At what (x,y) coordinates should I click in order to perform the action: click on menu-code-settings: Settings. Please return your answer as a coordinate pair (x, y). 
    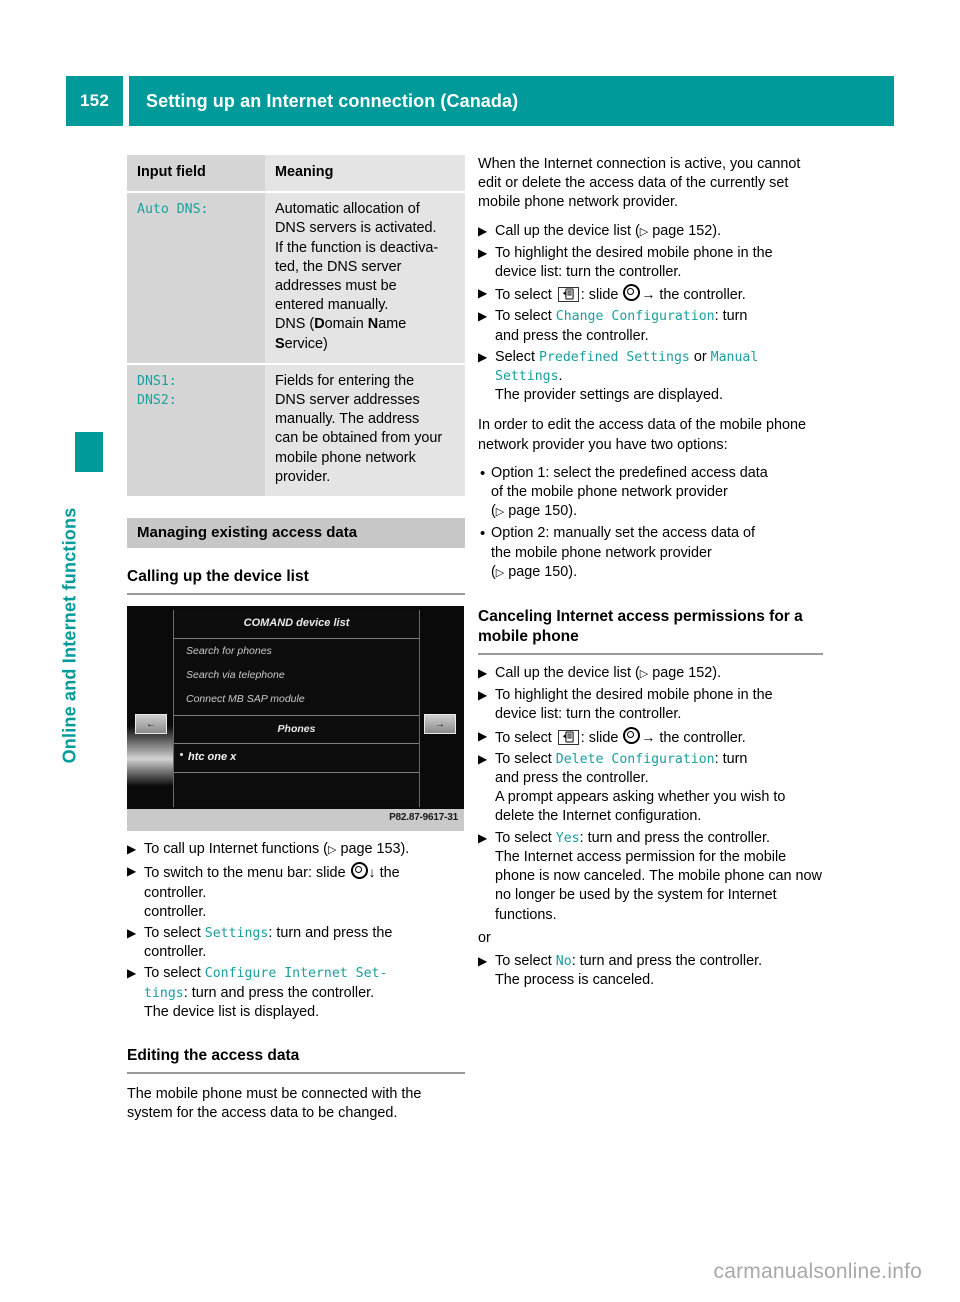
    Looking at the image, I should click on (236, 934).